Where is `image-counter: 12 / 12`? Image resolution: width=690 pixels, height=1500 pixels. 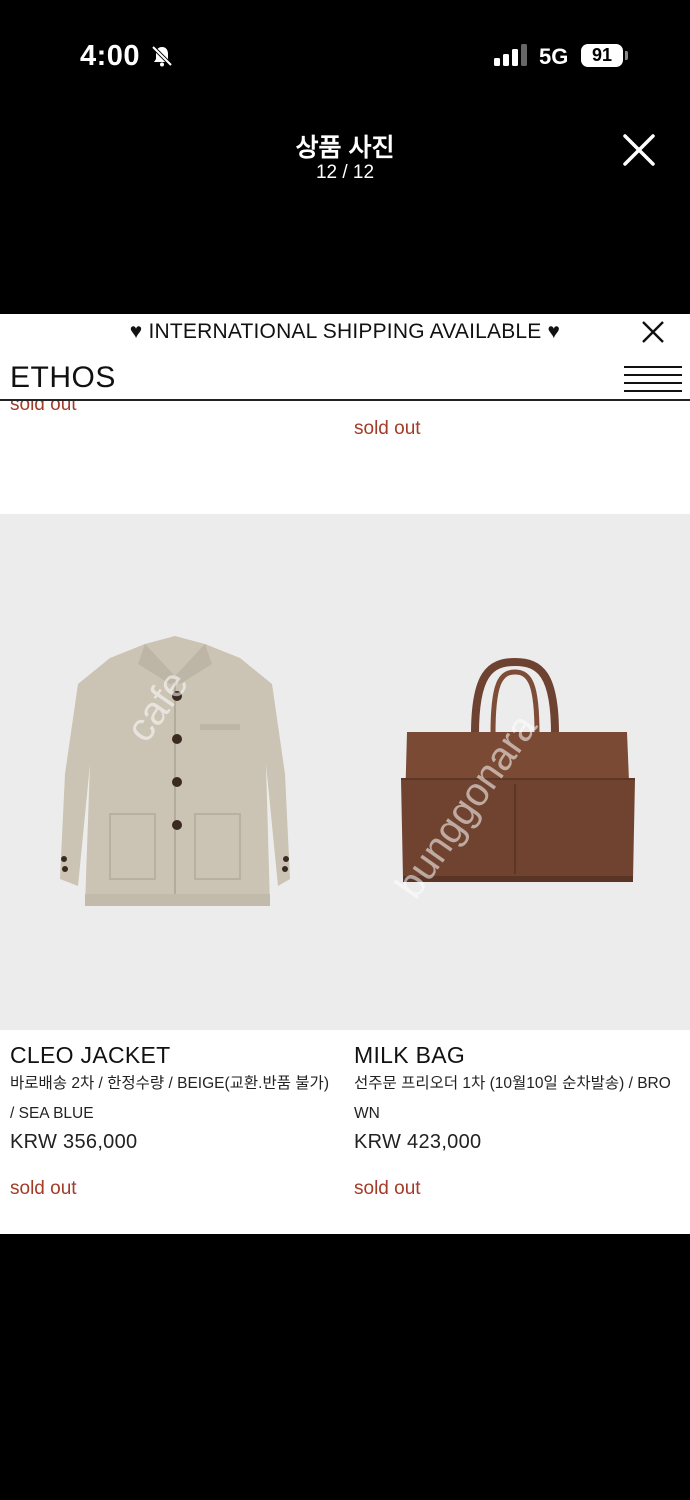 image-counter: 12 / 12 is located at coordinates (345, 172).